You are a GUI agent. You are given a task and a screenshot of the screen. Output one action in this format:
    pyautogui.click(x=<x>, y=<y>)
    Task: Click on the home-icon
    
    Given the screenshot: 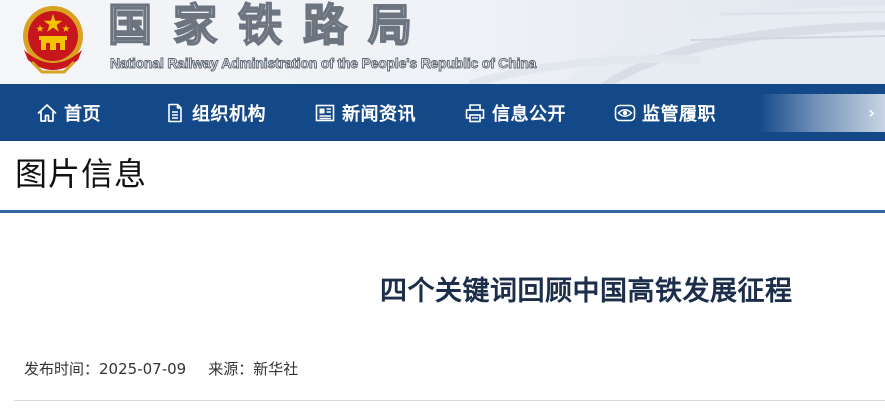 What is the action you would take?
    pyautogui.click(x=47, y=113)
    